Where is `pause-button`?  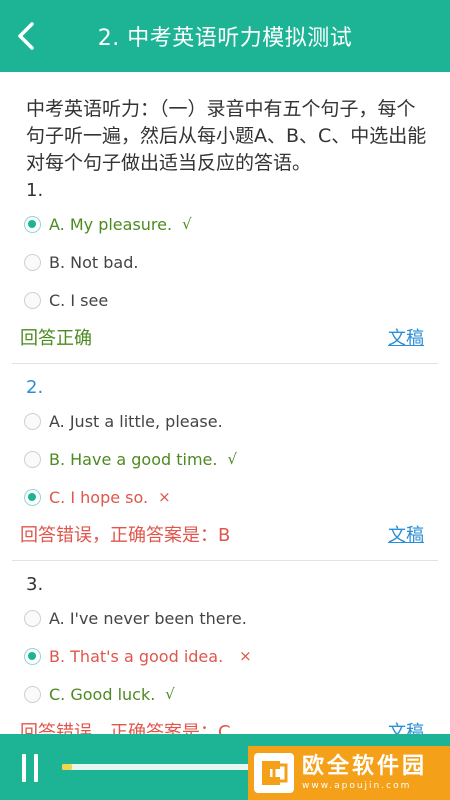
pause-button is located at coordinates (31, 768).